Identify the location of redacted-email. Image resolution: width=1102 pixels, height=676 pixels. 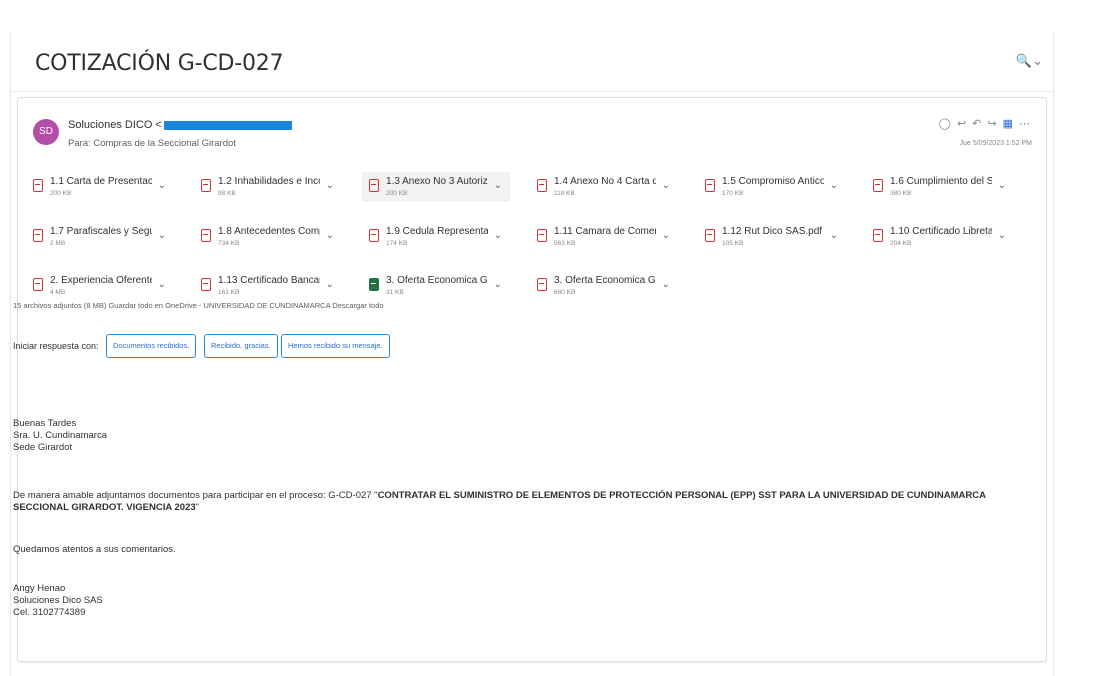
(227, 125).